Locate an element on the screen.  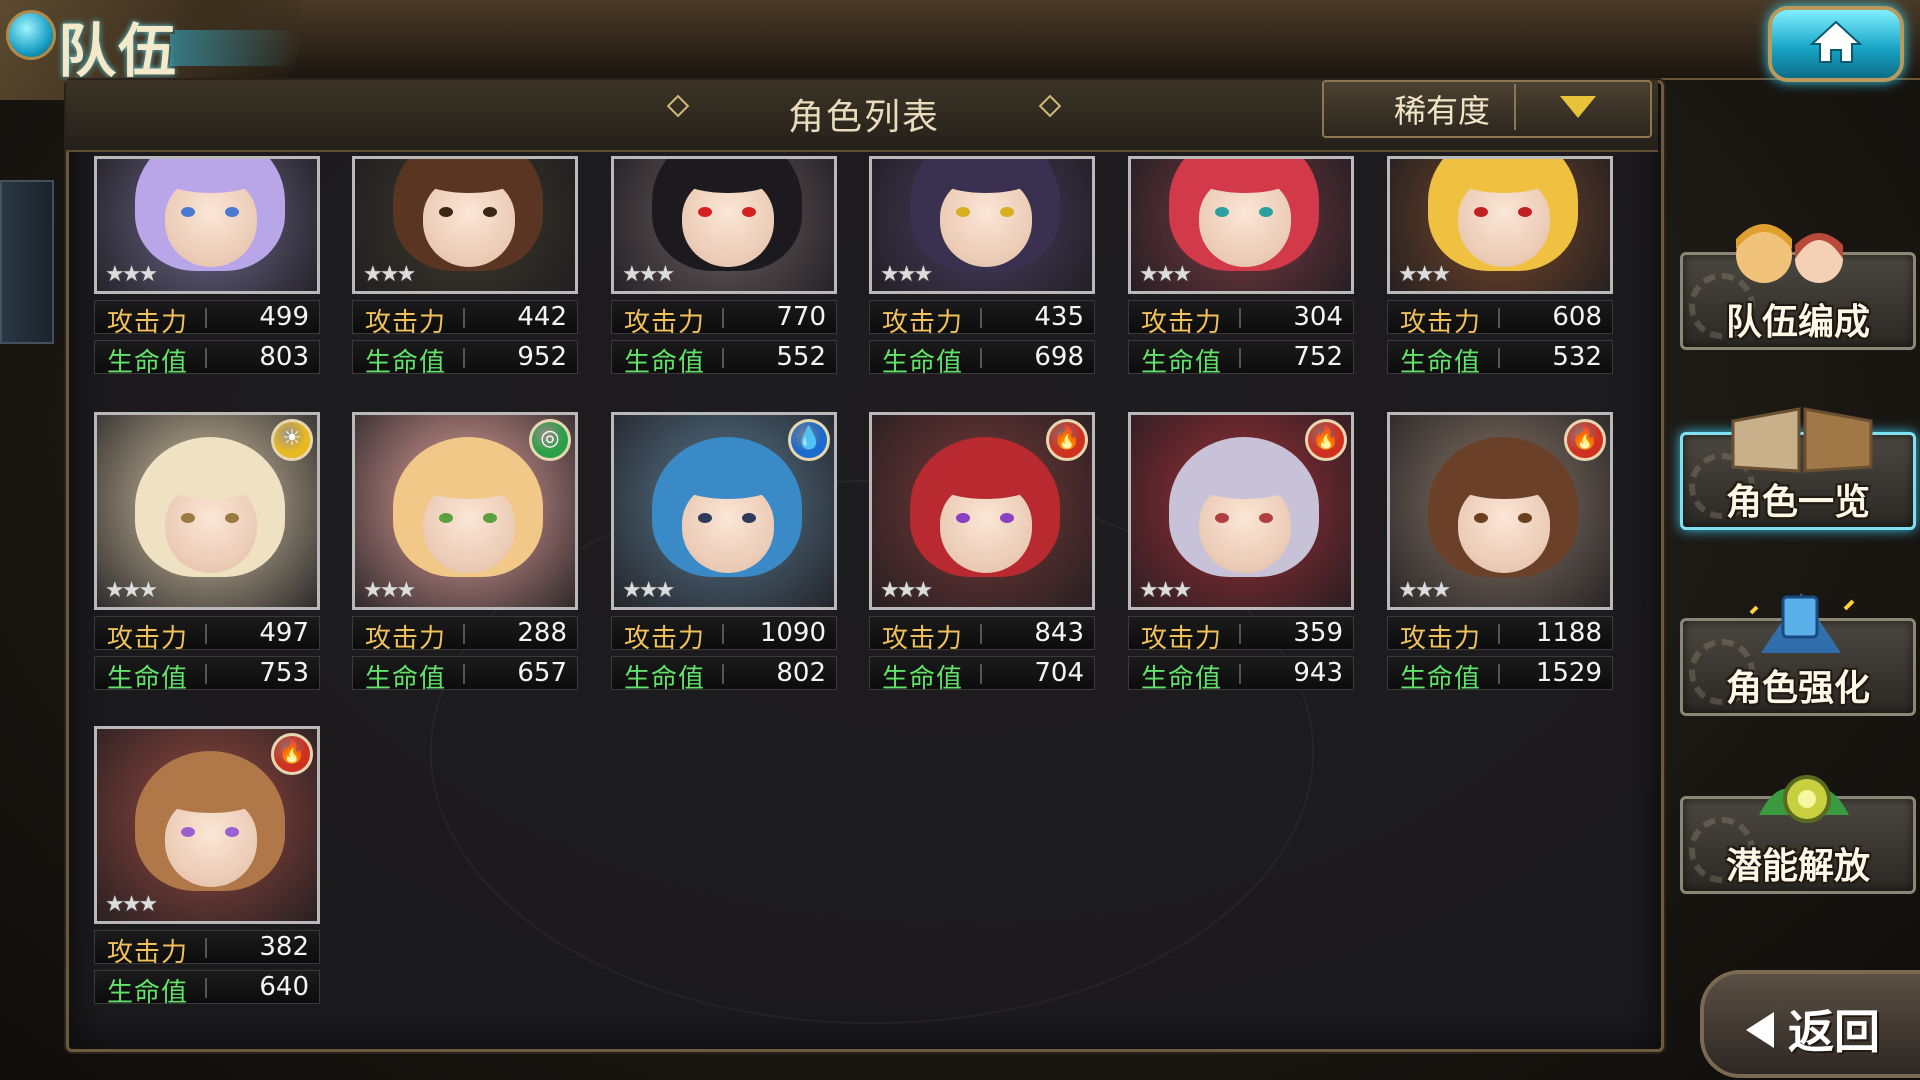
character-list-button: 角色一览 is located at coordinates (1798, 468).